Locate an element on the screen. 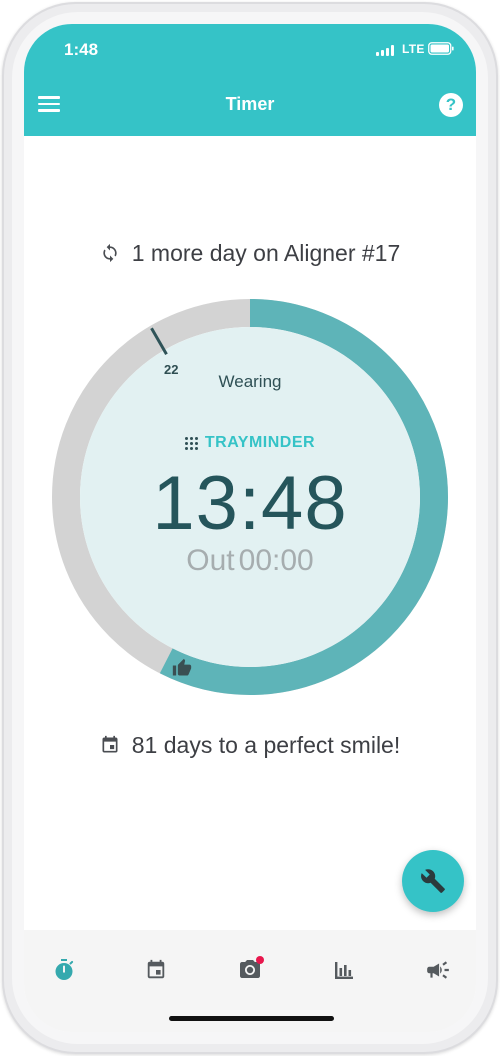  app-header: 1:48 LTE Timer ? is located at coordinates (250, 80).